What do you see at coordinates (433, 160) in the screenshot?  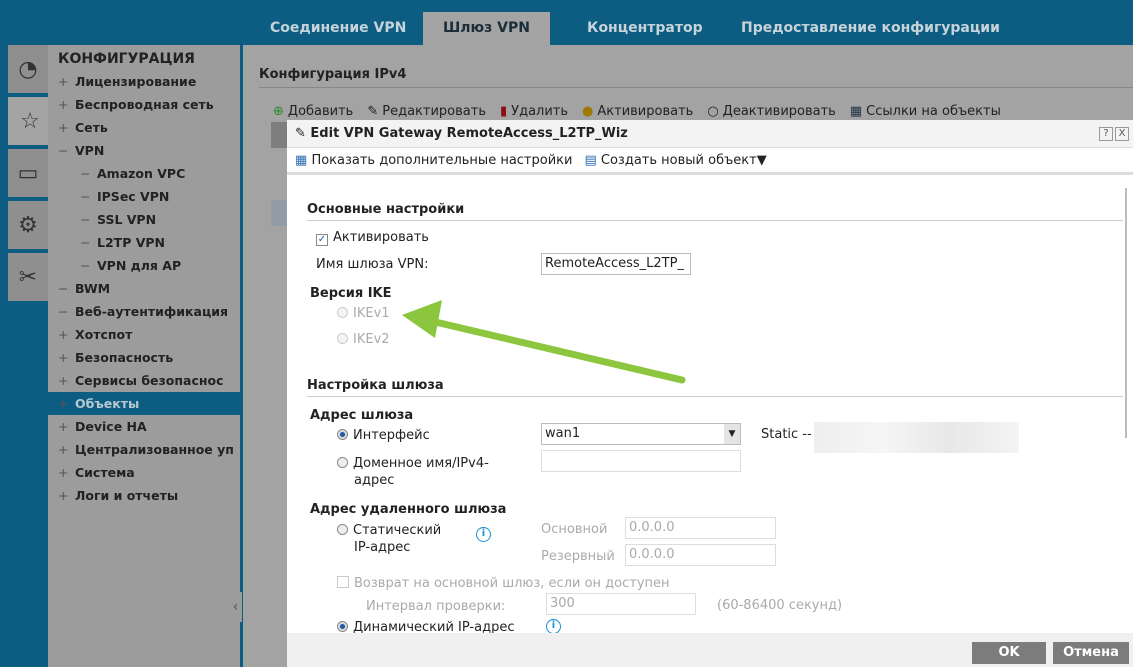 I see `show-advanced-button: ▦ Показать дополнительные настройки` at bounding box center [433, 160].